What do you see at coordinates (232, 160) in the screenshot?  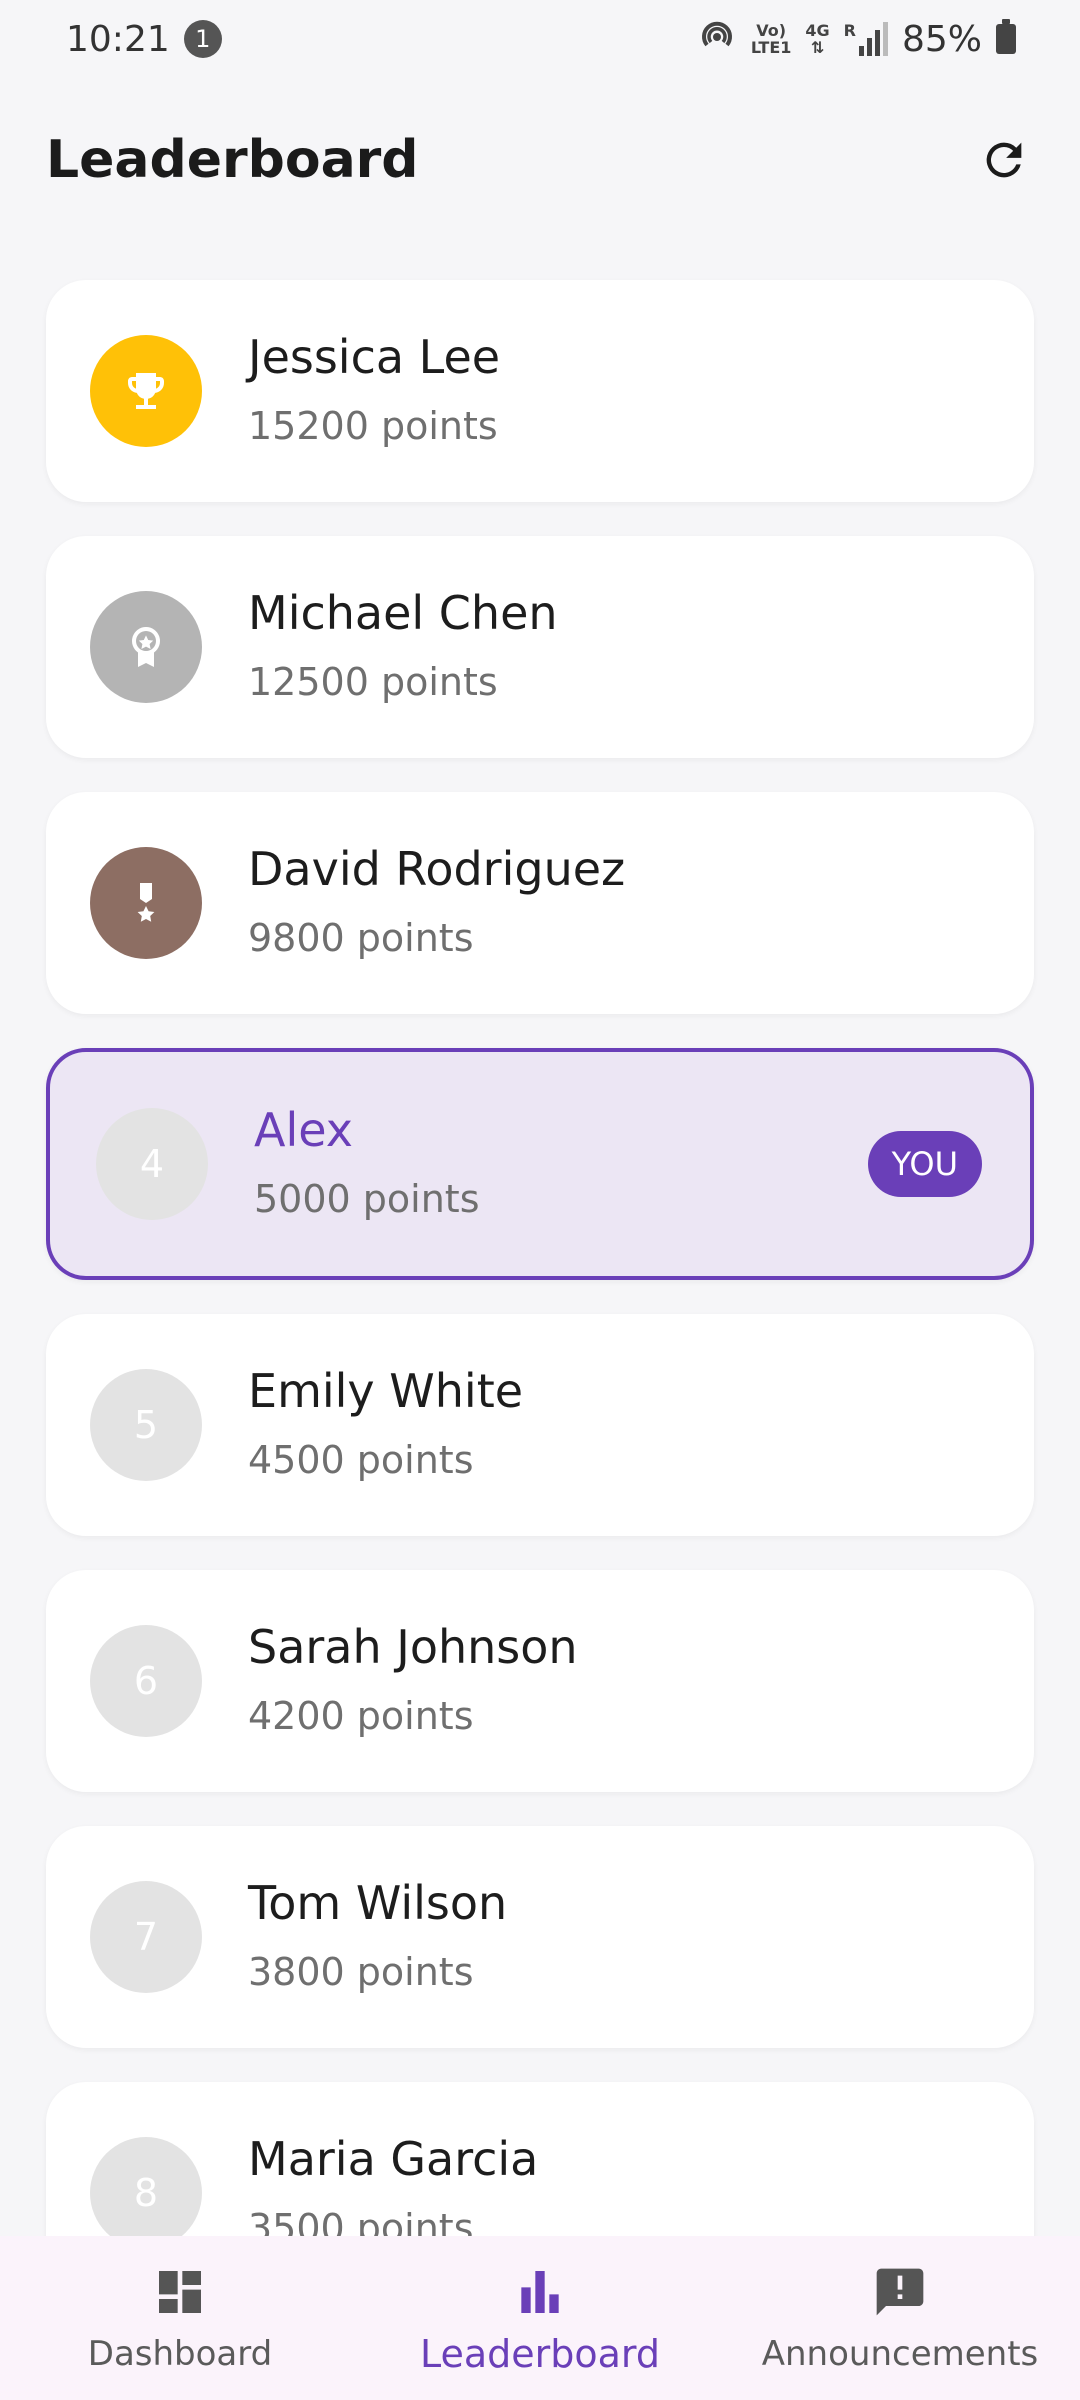 I see `page-title: Leaderboard` at bounding box center [232, 160].